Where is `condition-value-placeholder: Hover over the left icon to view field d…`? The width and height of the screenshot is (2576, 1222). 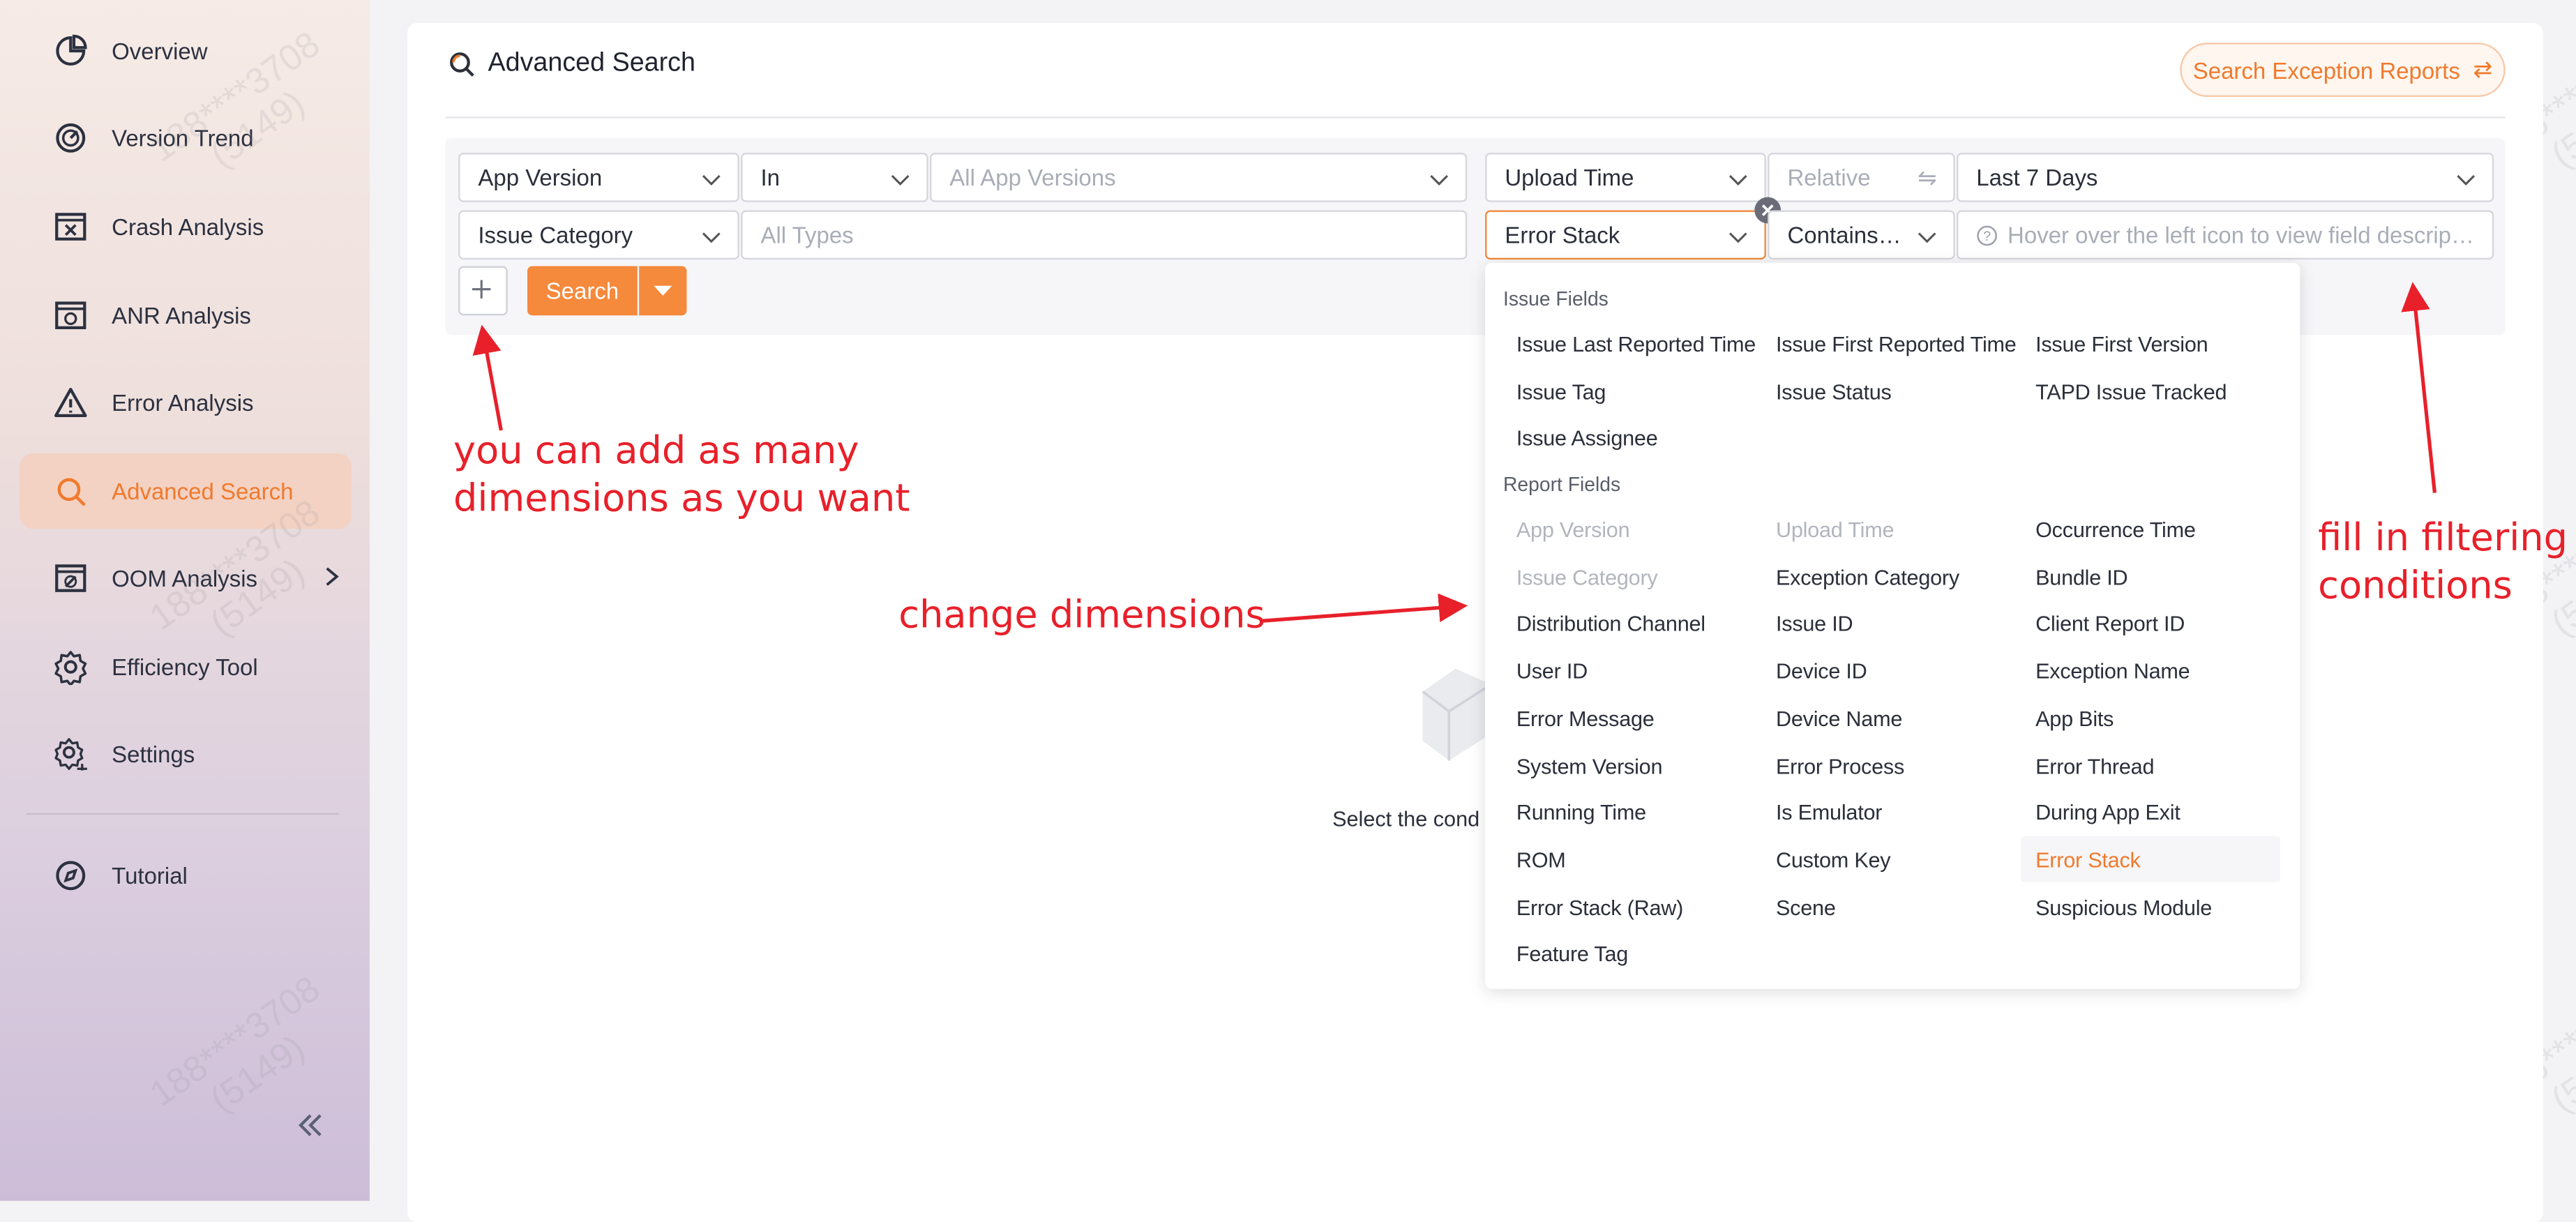
condition-value-placeholder: Hover over the left icon to view field d… is located at coordinates (2241, 234).